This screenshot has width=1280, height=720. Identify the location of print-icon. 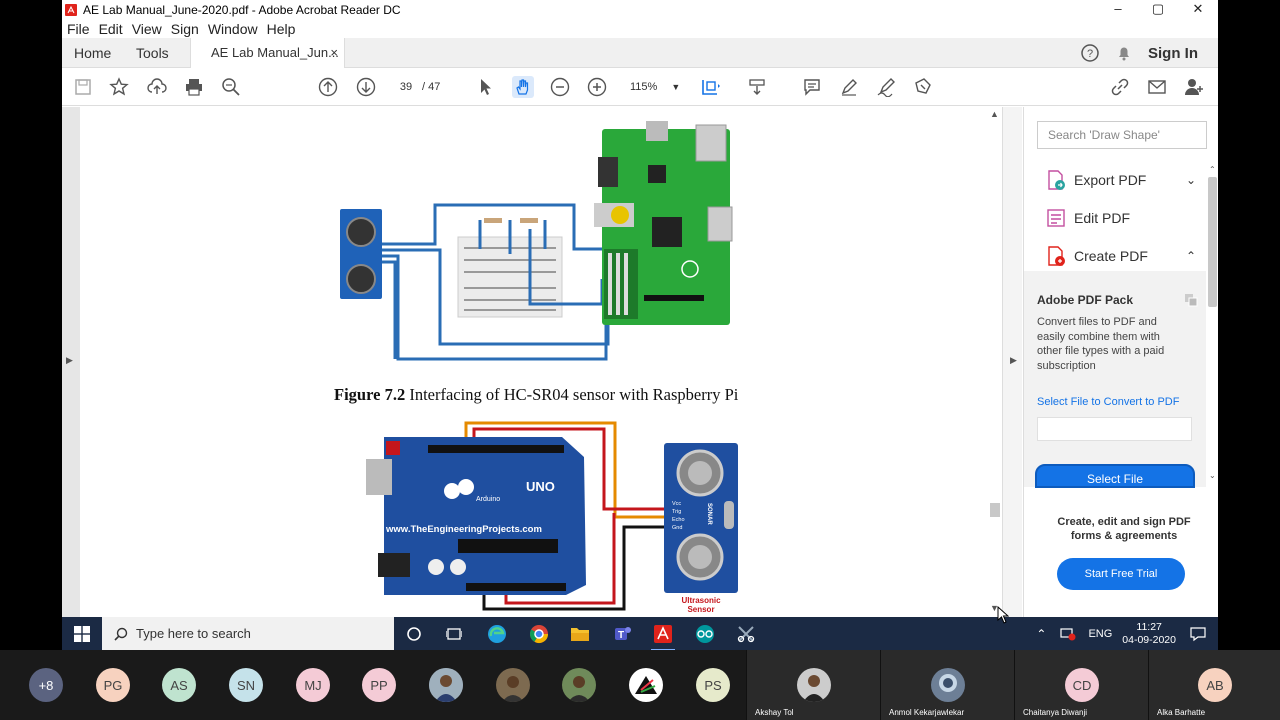
(194, 87).